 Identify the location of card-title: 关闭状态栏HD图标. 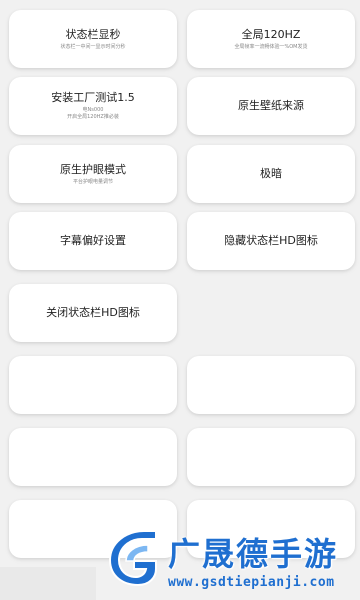
(93, 312).